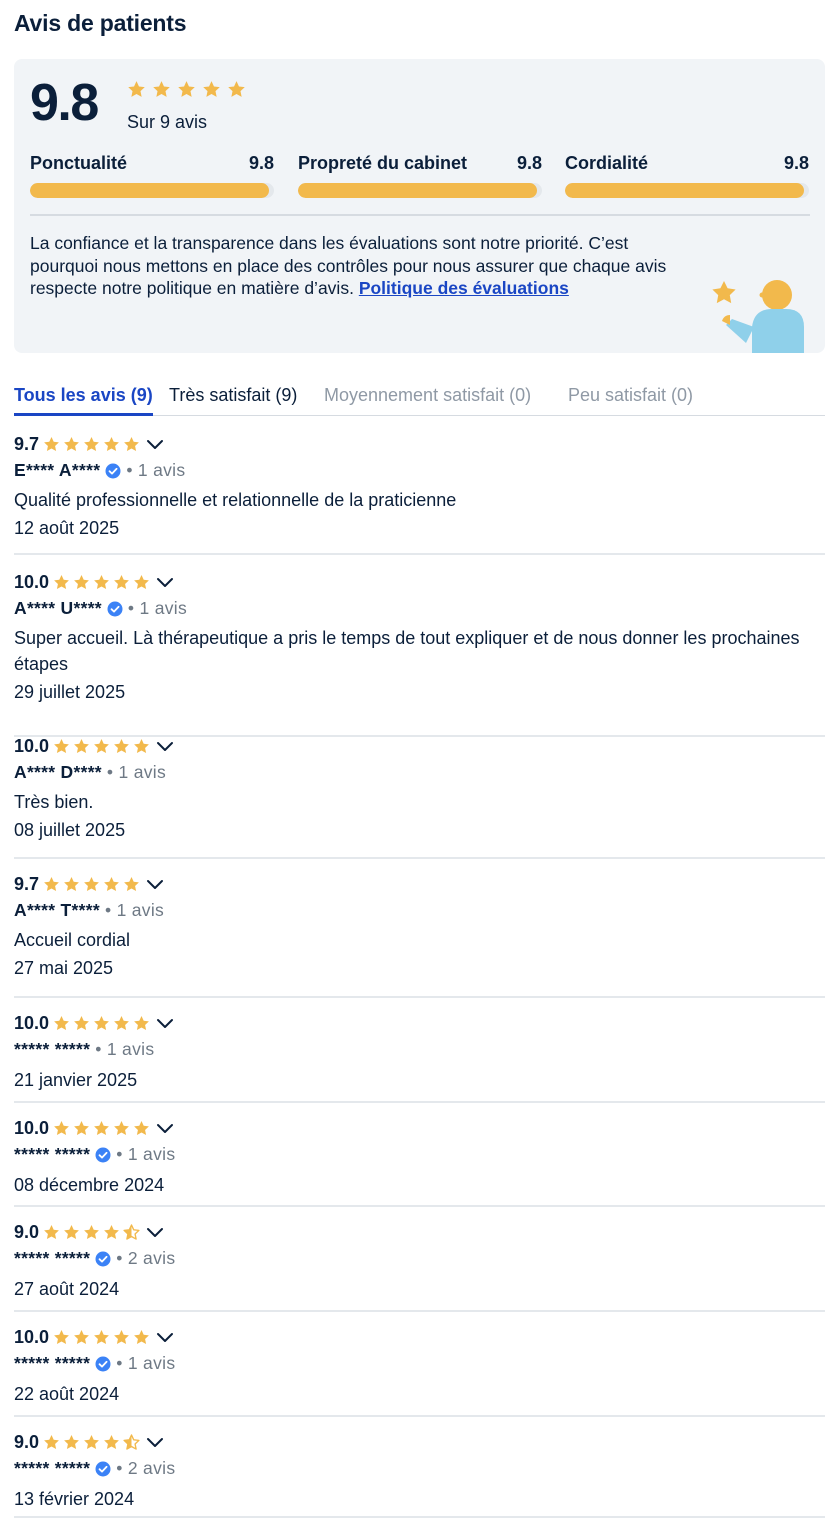  What do you see at coordinates (131, 1232) in the screenshot?
I see `half-star-icon` at bounding box center [131, 1232].